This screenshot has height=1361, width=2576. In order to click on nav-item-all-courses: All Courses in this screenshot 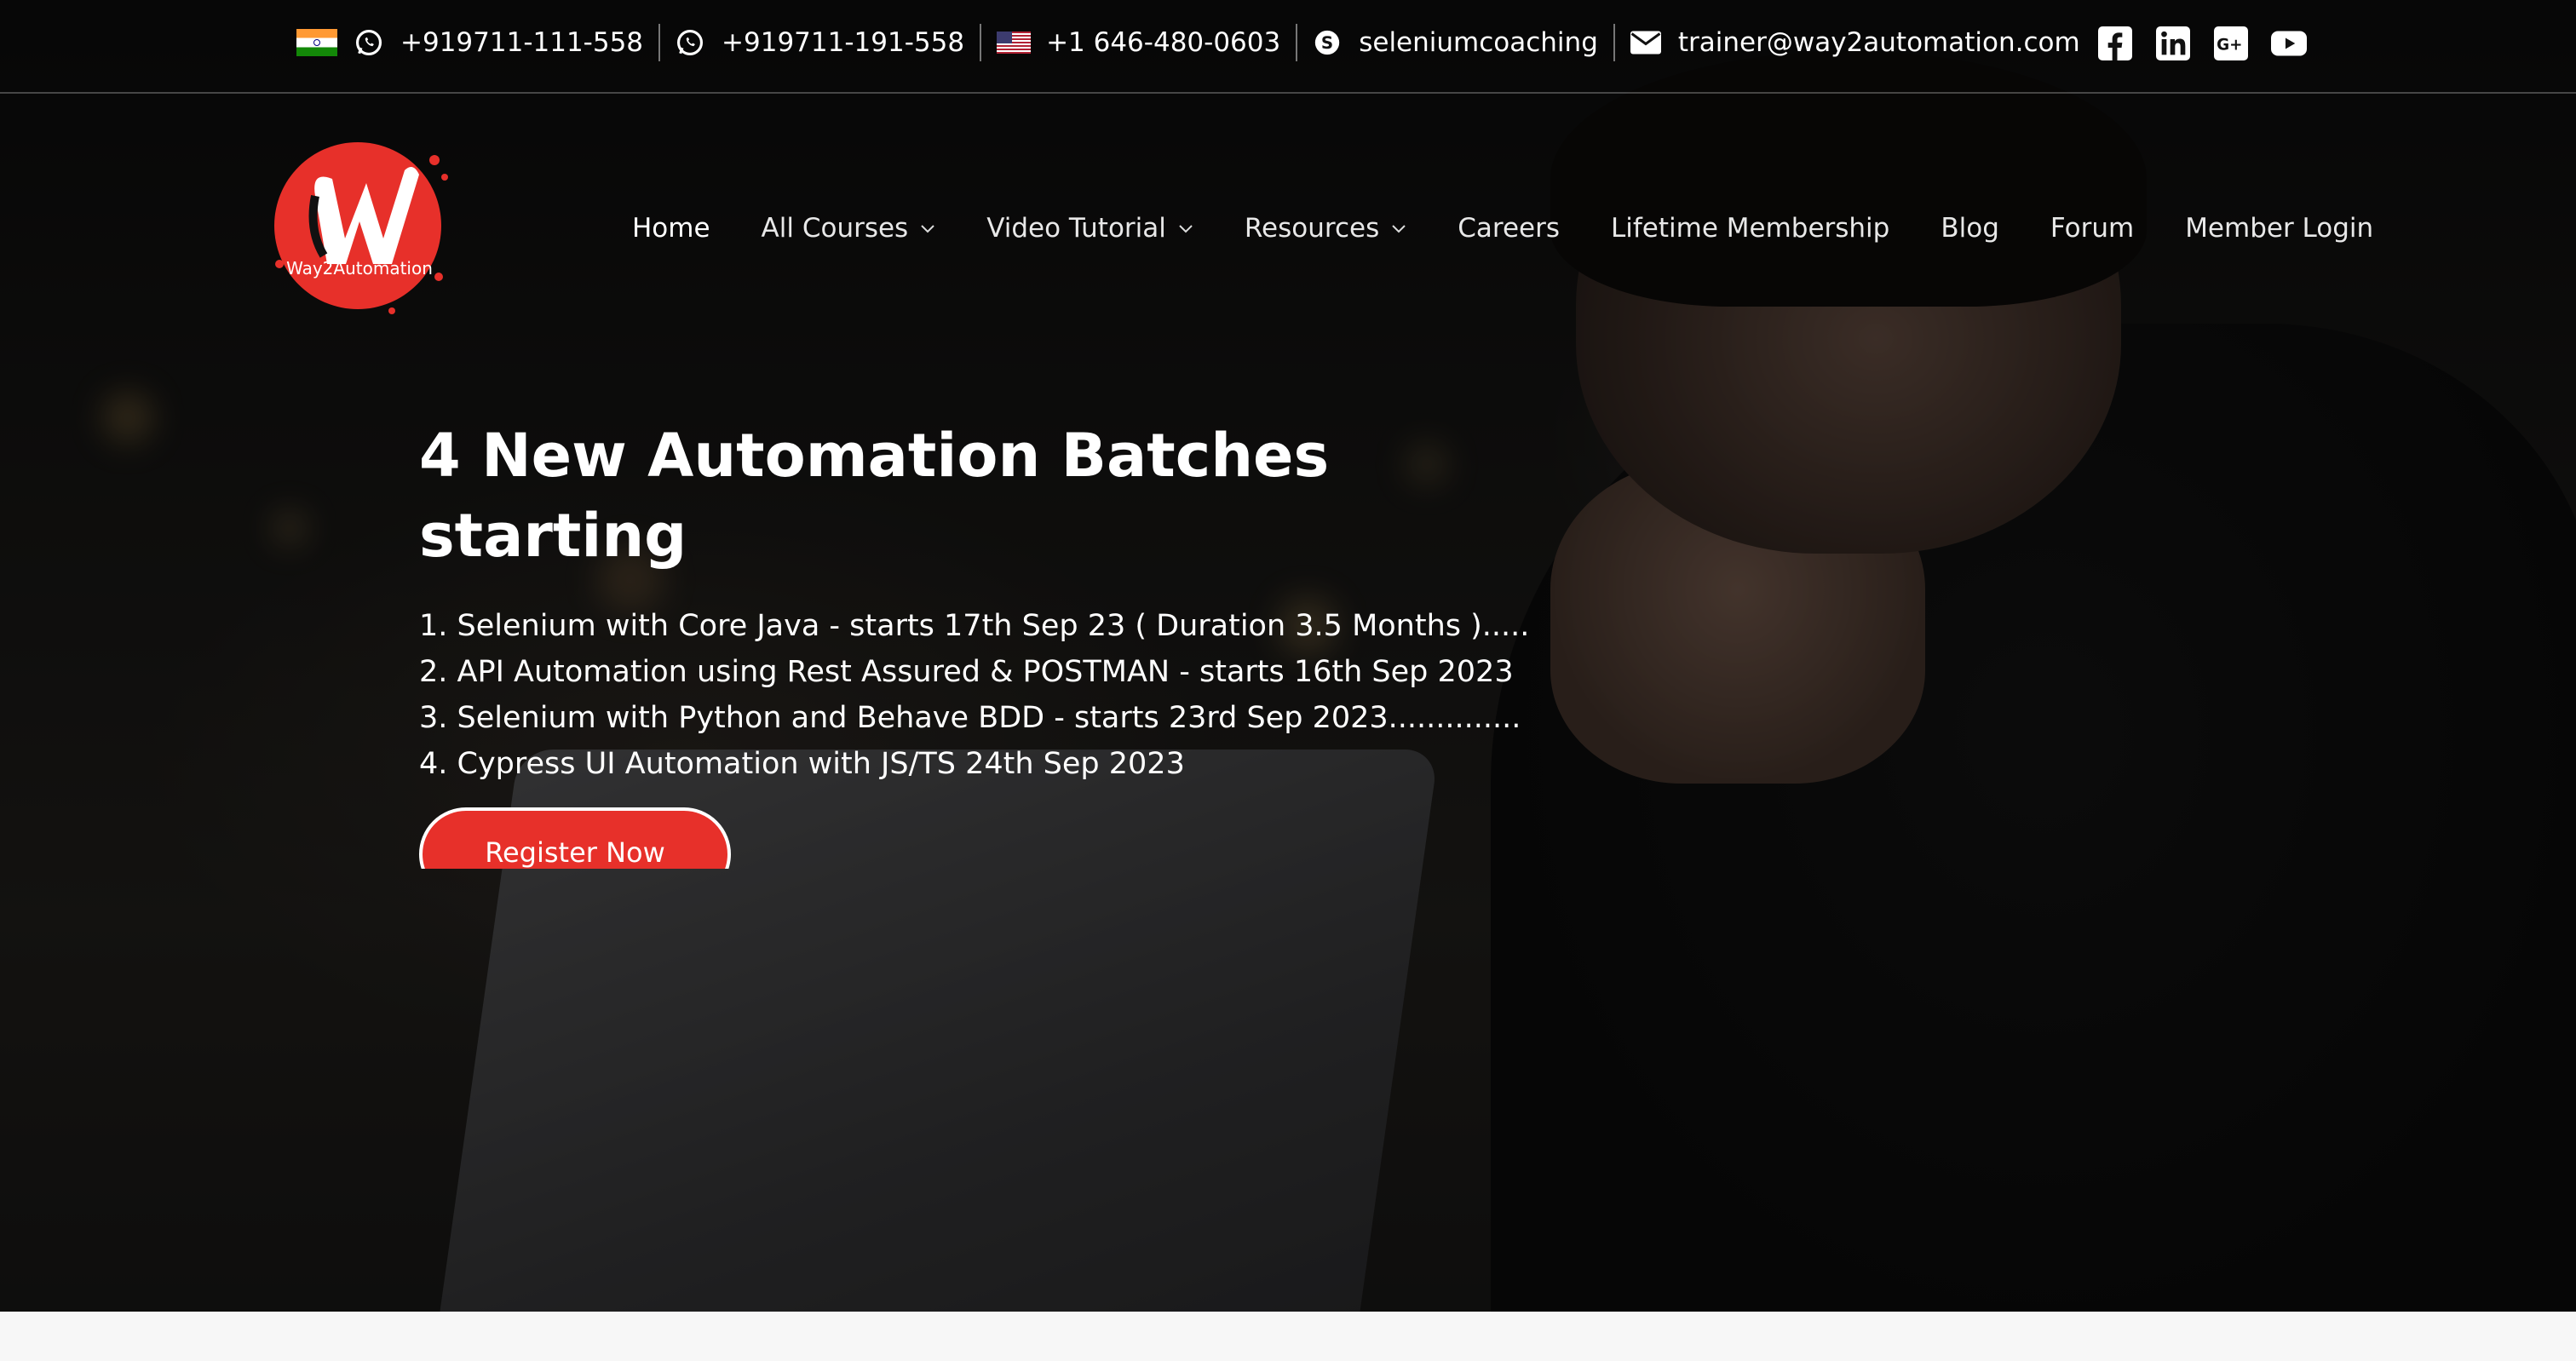, I will do `click(849, 228)`.